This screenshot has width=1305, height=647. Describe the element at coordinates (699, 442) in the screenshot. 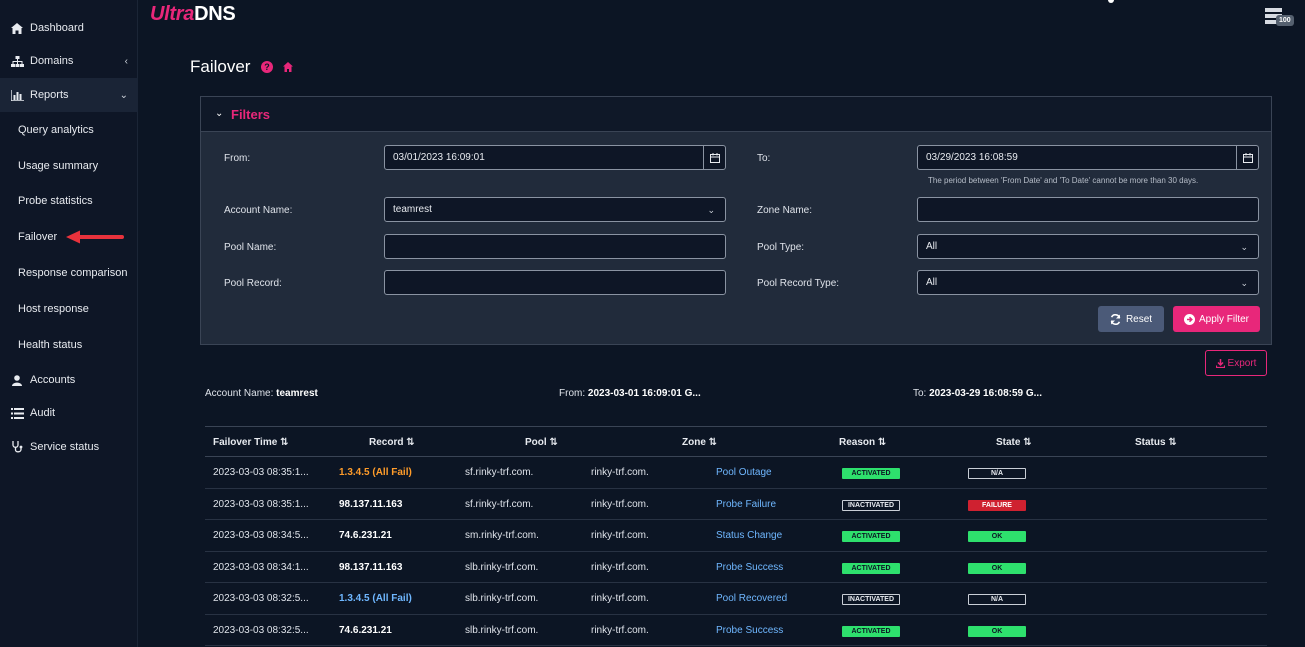

I see `column-zone: Zone ⇅` at that location.